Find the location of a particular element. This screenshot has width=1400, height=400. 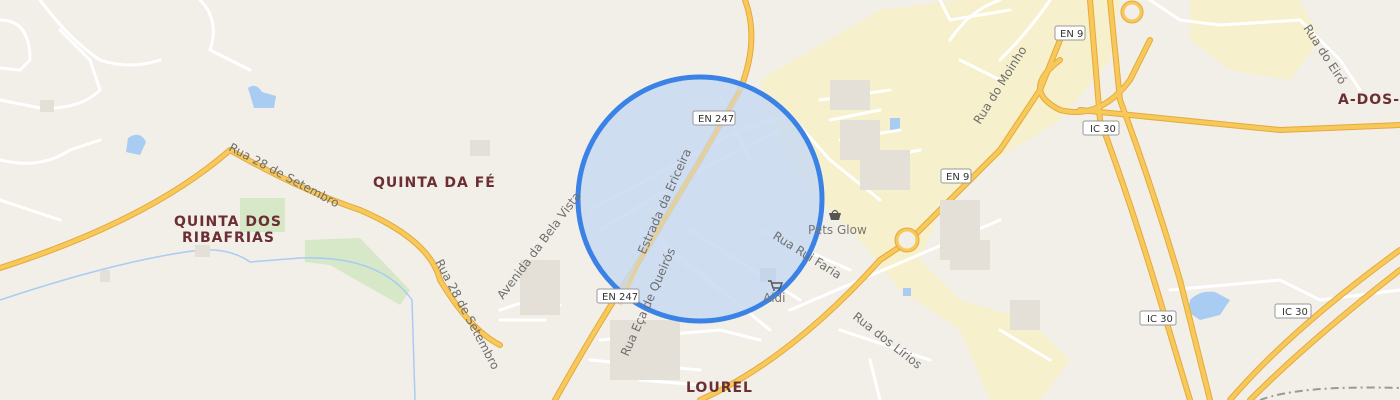

place-label-ribafrias: RIBAFRIAS is located at coordinates (228, 238).